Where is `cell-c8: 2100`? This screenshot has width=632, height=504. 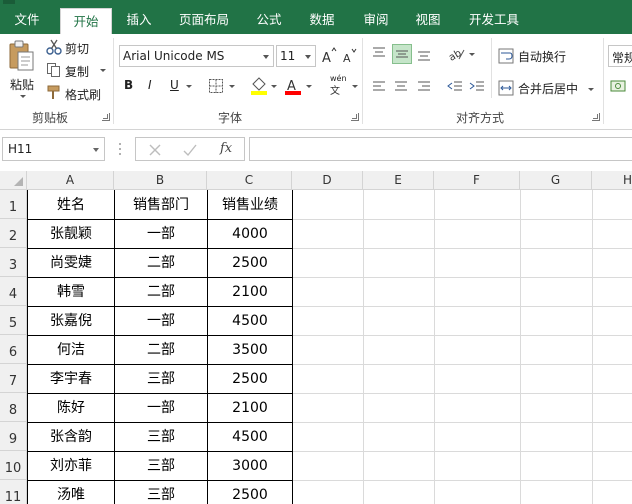
cell-c8: 2100 is located at coordinates (250, 408).